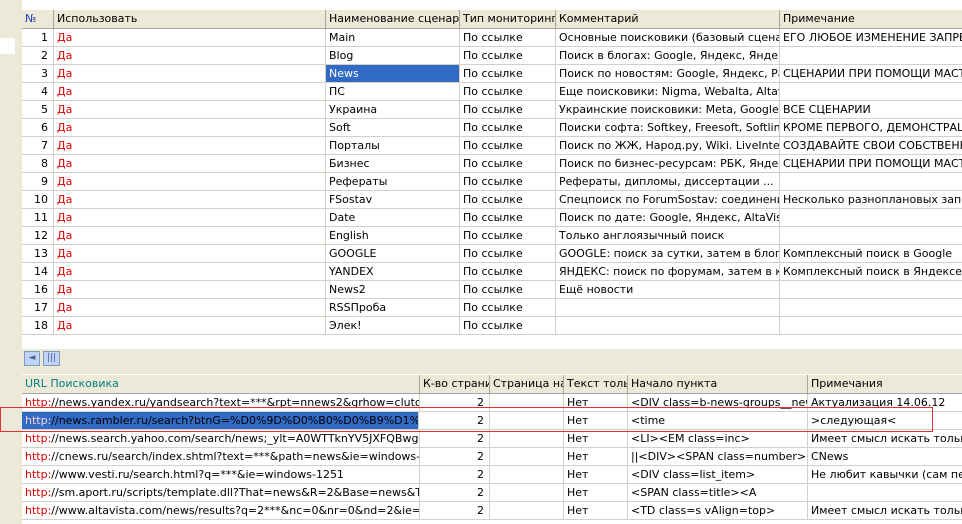 The image size is (962, 524). Describe the element at coordinates (393, 254) in the screenshot. I see `scenario-name-cell: GOOGLE` at that location.